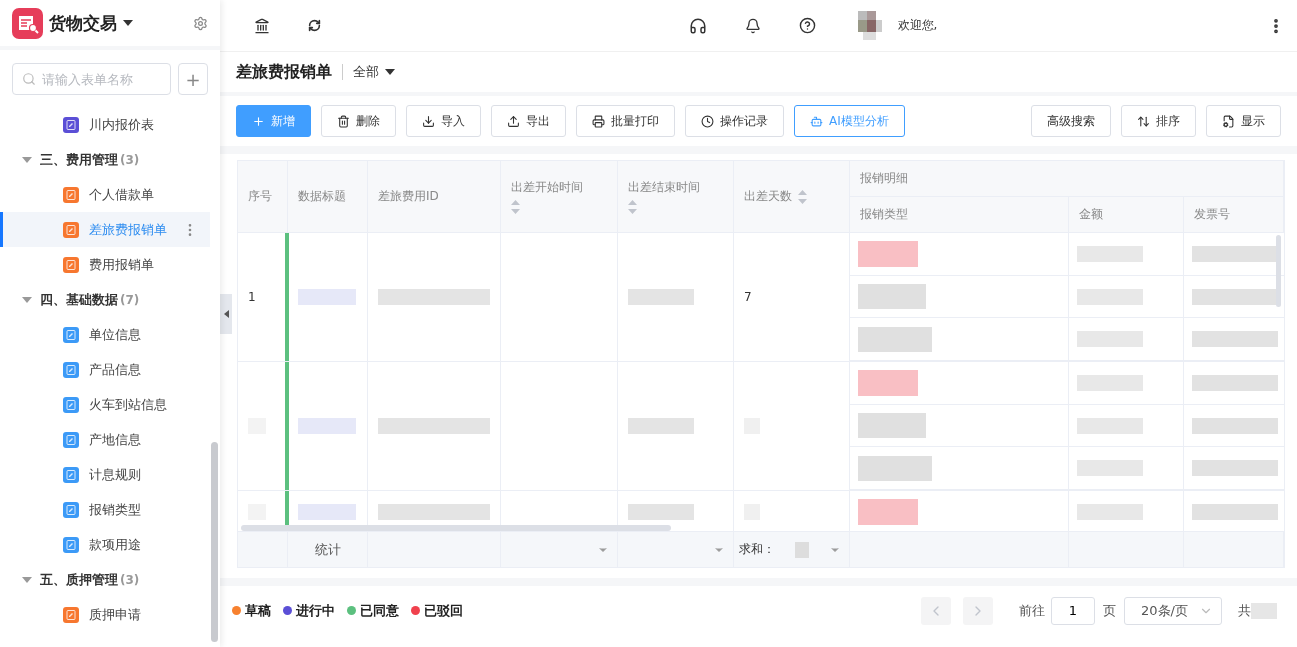 This screenshot has width=1297, height=647. I want to click on printer-icon, so click(598, 121).